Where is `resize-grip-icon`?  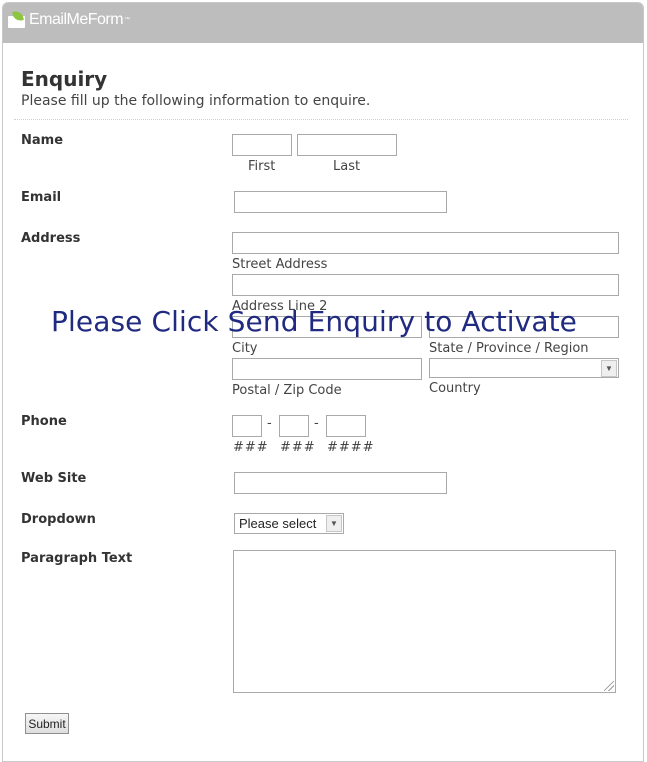
resize-grip-icon is located at coordinates (609, 686).